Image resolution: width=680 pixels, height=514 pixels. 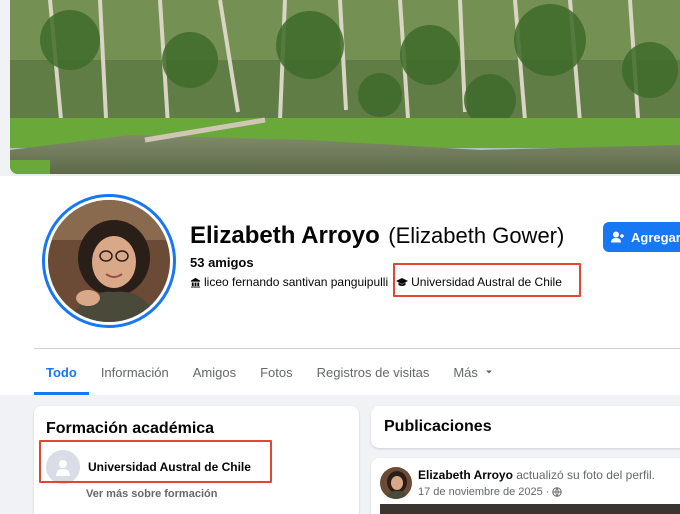 What do you see at coordinates (476, 235) in the screenshot?
I see `profile-alternate-name: (Elizabeth Gower)` at bounding box center [476, 235].